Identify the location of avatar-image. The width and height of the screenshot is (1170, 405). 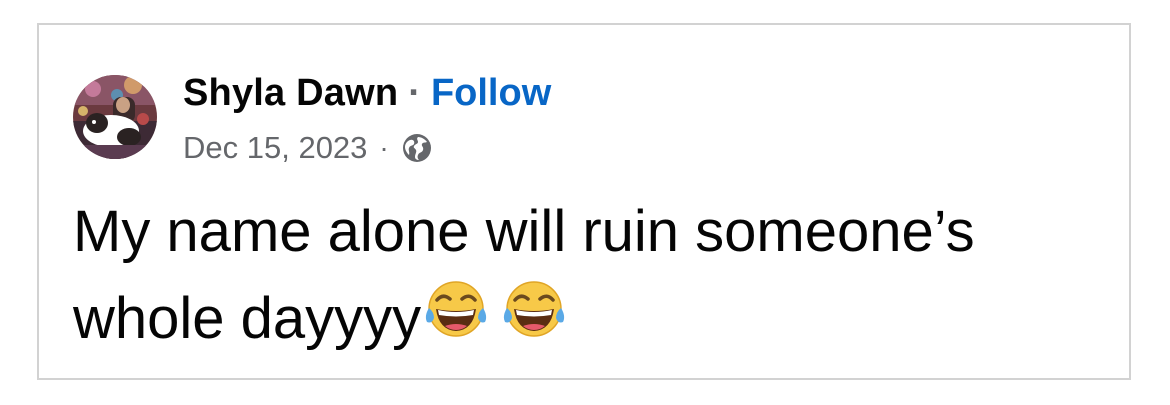
(115, 117).